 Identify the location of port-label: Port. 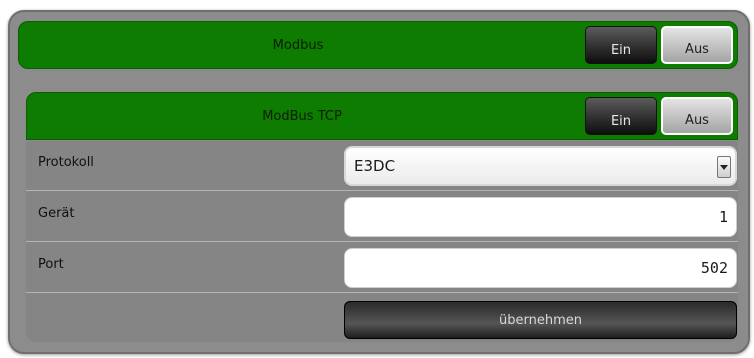
(51, 264).